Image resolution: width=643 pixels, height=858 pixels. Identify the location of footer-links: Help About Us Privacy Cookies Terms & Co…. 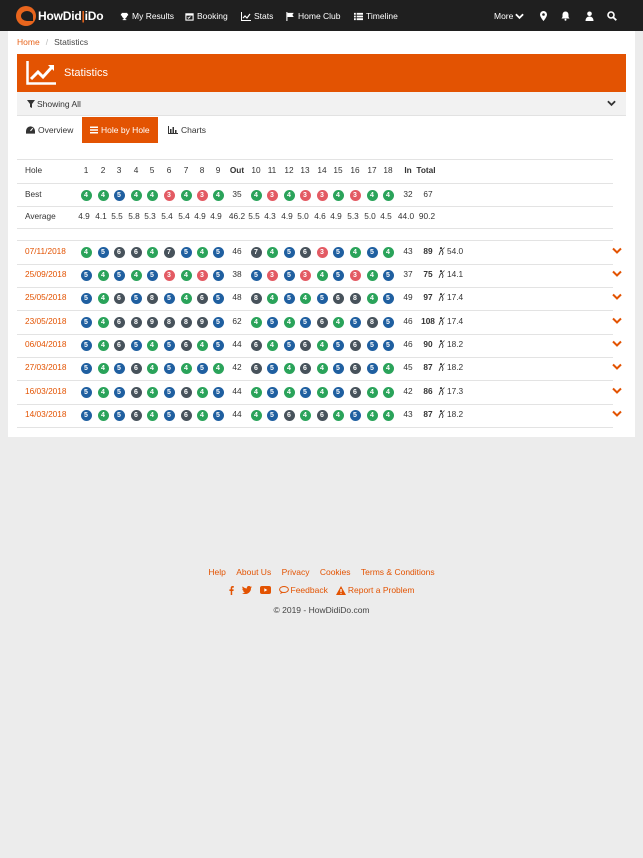
(321, 572).